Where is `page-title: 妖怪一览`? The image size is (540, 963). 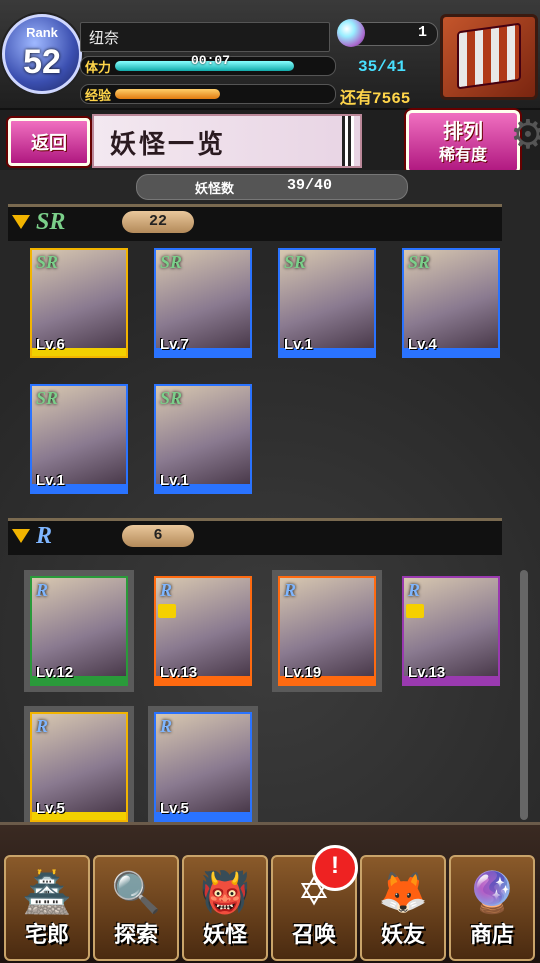 page-title: 妖怪一览 is located at coordinates (168, 145).